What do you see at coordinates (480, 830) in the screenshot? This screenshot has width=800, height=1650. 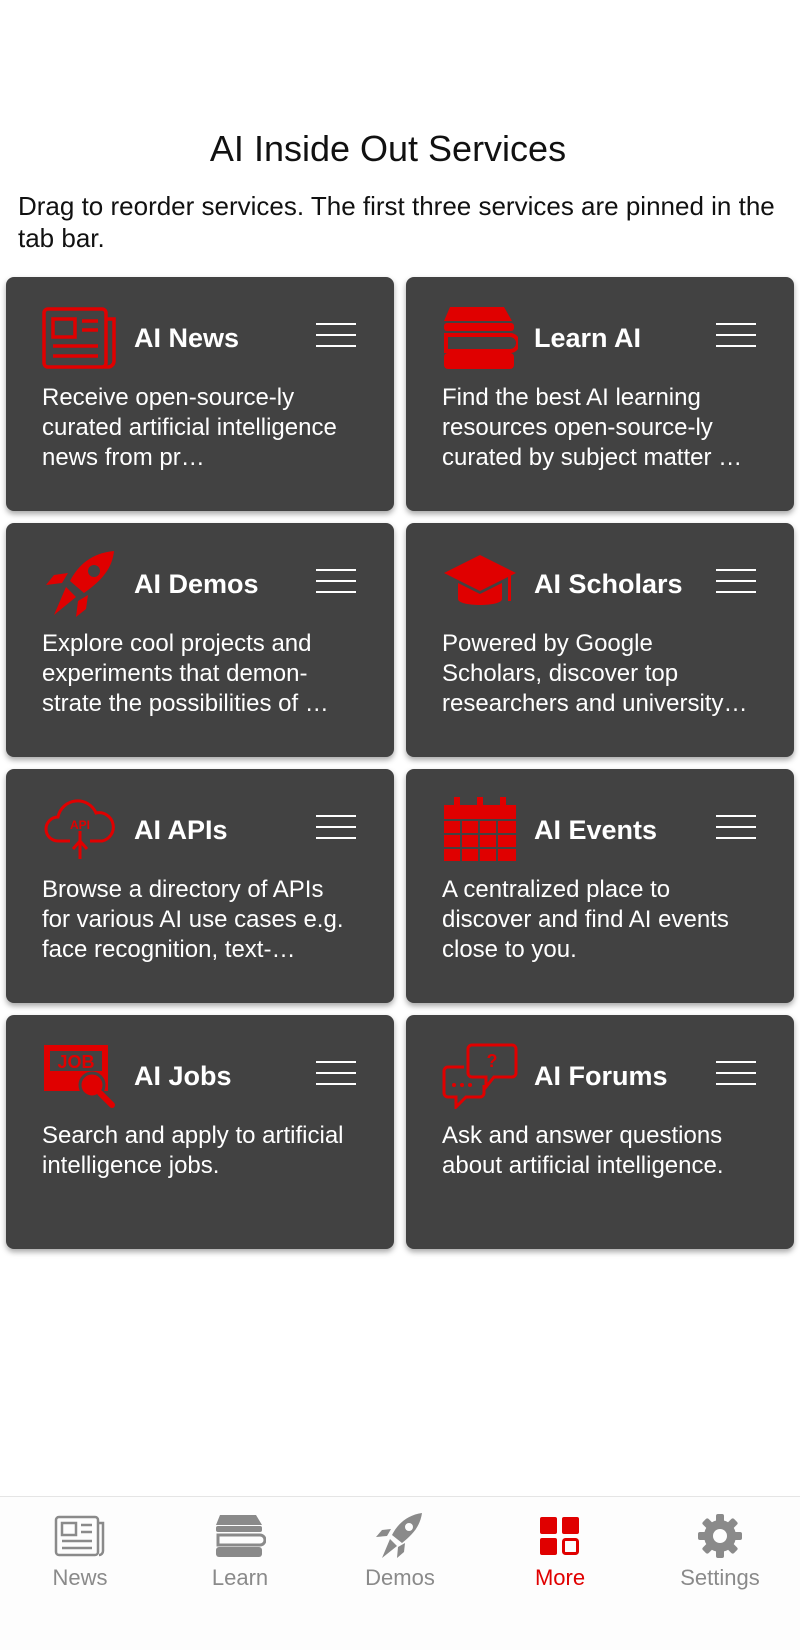 I see `calendar-icon` at bounding box center [480, 830].